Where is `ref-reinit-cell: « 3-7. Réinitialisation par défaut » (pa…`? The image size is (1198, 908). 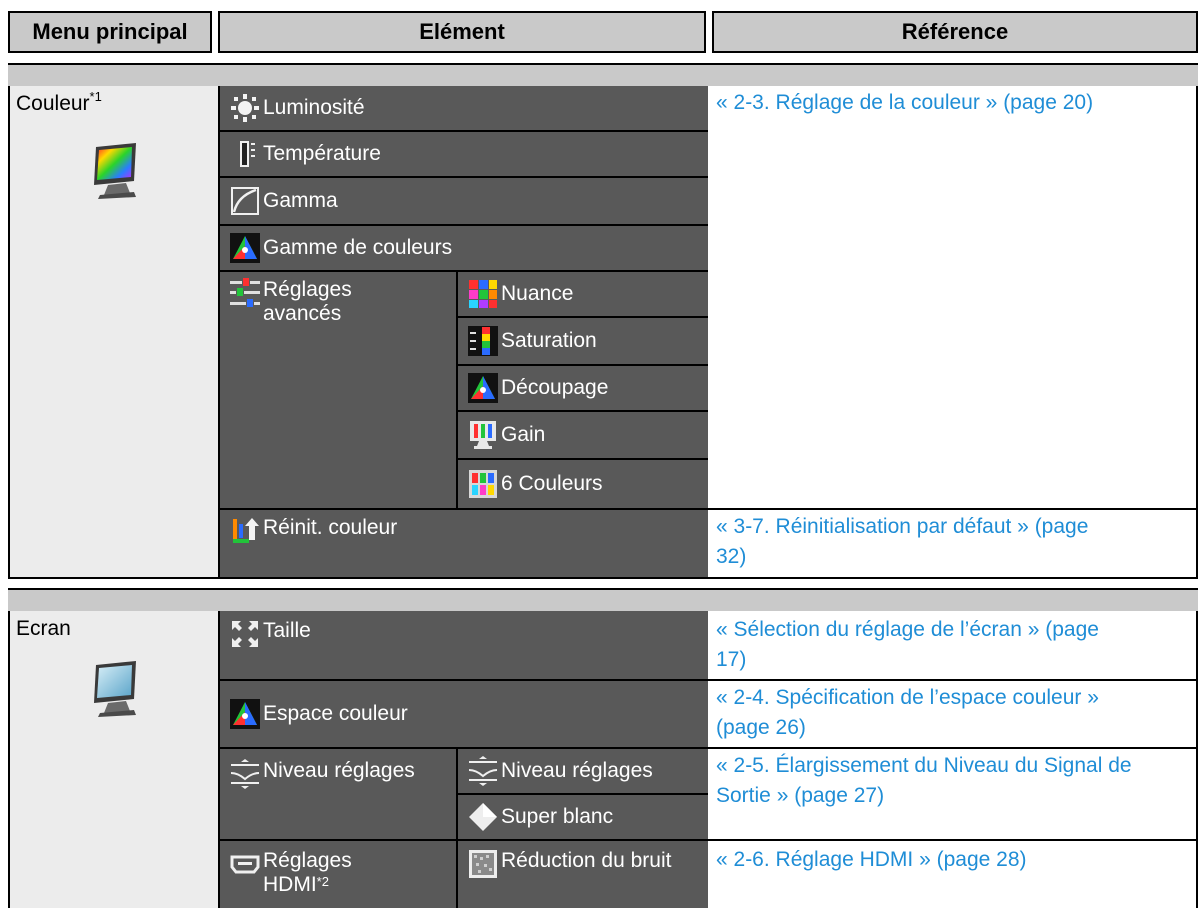 ref-reinit-cell: « 3-7. Réinitialisation par défaut » (pa… is located at coordinates (953, 542).